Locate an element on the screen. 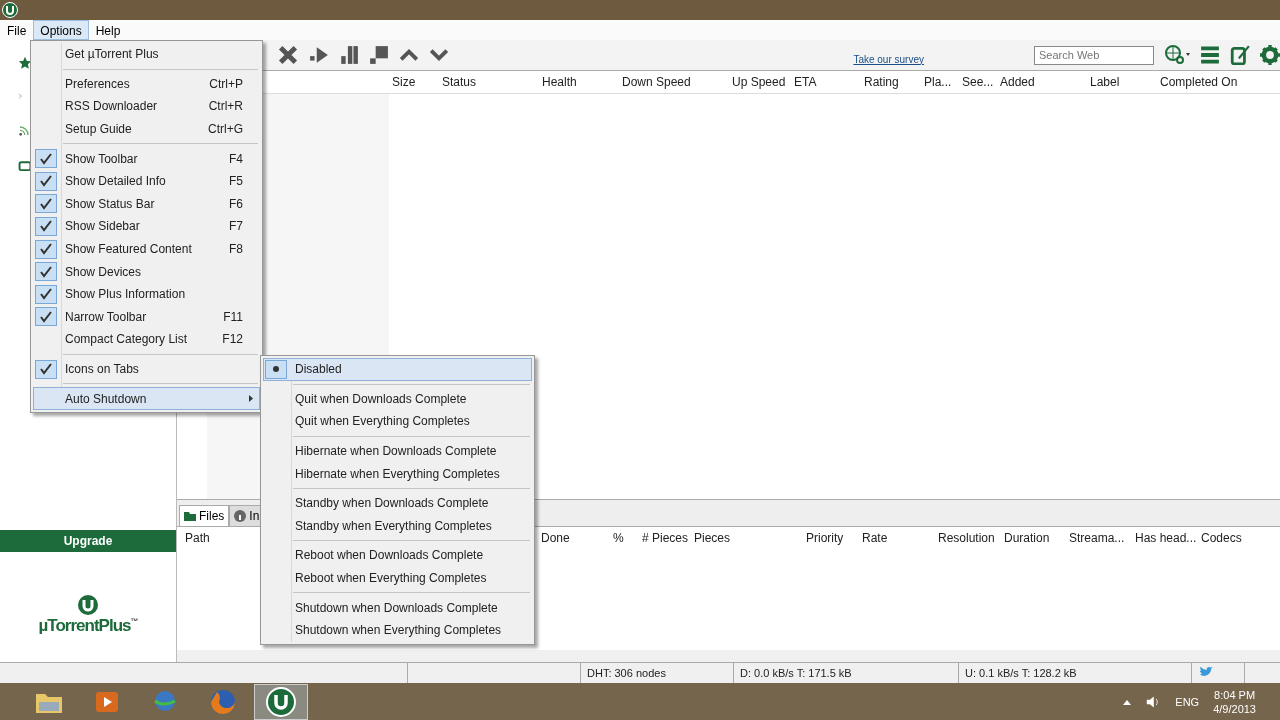 The height and width of the screenshot is (720, 1280). menu-item: Standby when Everything Completes is located at coordinates (397, 526).